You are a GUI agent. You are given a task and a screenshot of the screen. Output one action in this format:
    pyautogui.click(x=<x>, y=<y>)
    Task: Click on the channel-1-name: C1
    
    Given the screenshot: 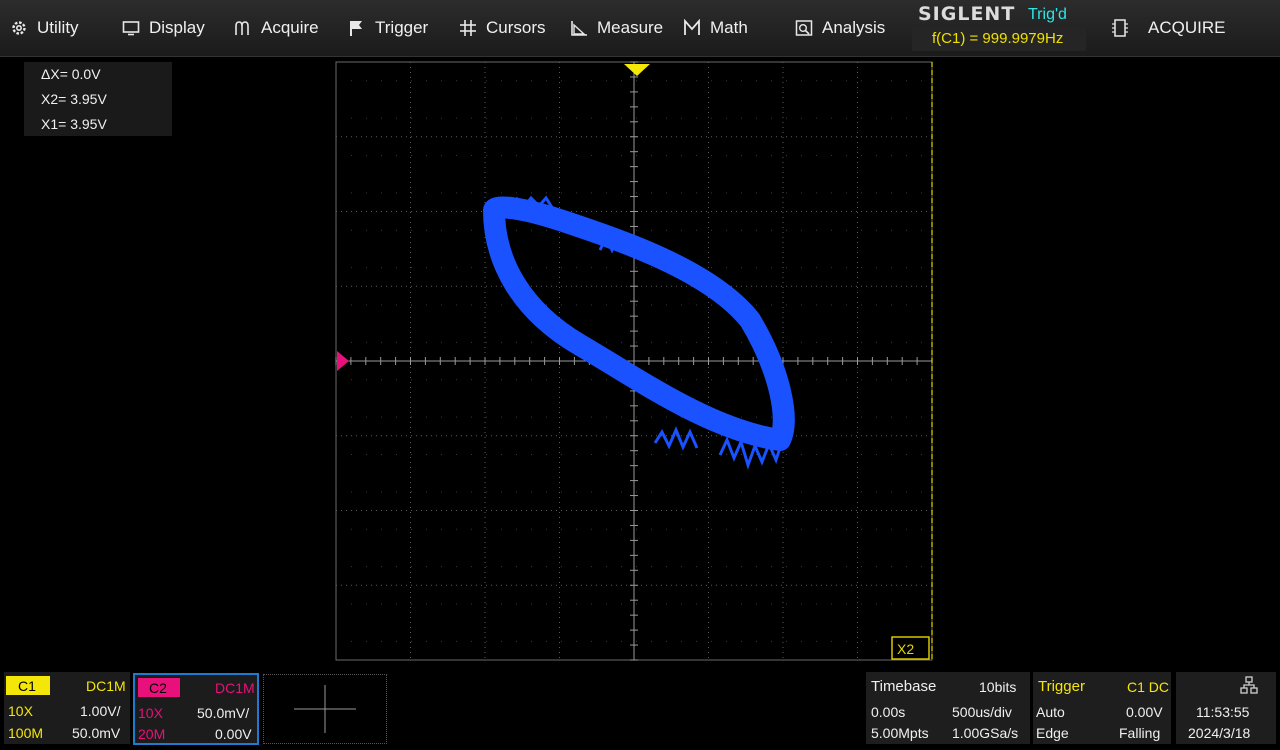 What is the action you would take?
    pyautogui.click(x=27, y=686)
    